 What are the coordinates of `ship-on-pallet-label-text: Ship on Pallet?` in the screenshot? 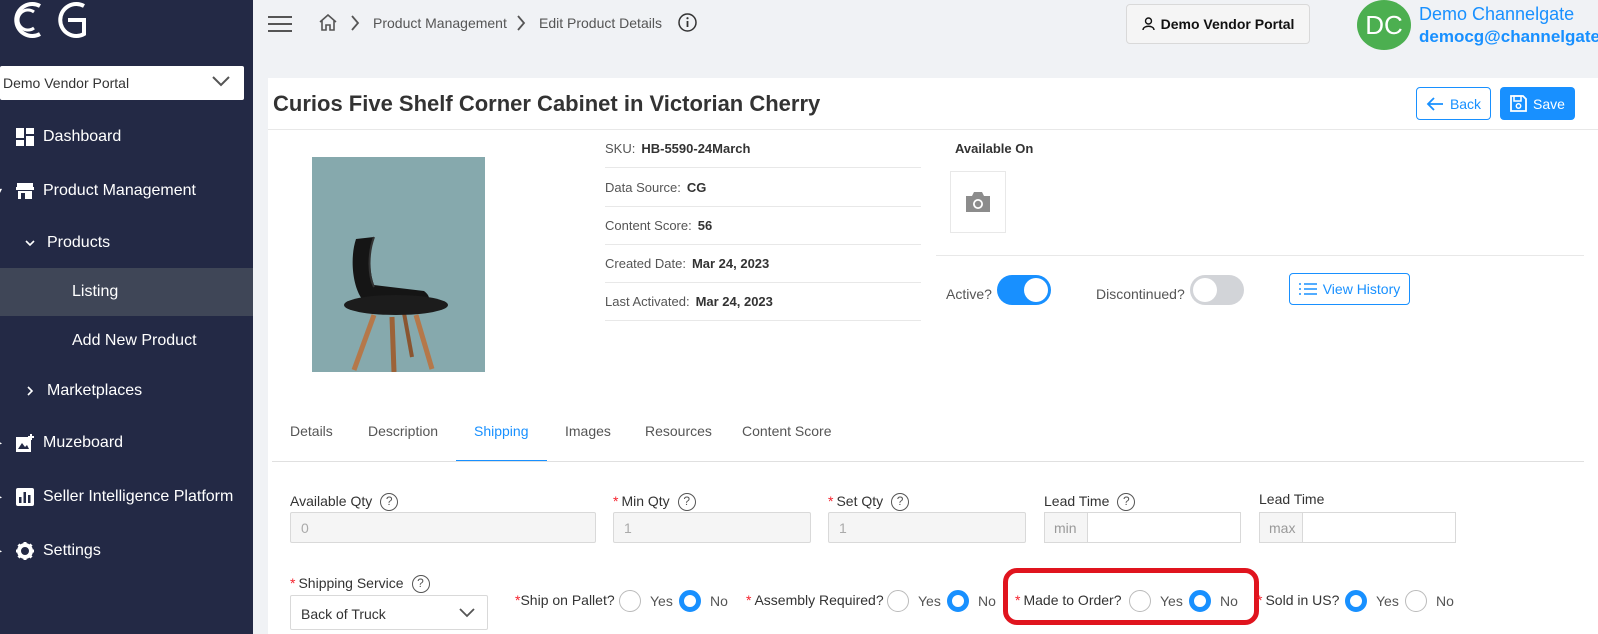 It's located at (567, 600).